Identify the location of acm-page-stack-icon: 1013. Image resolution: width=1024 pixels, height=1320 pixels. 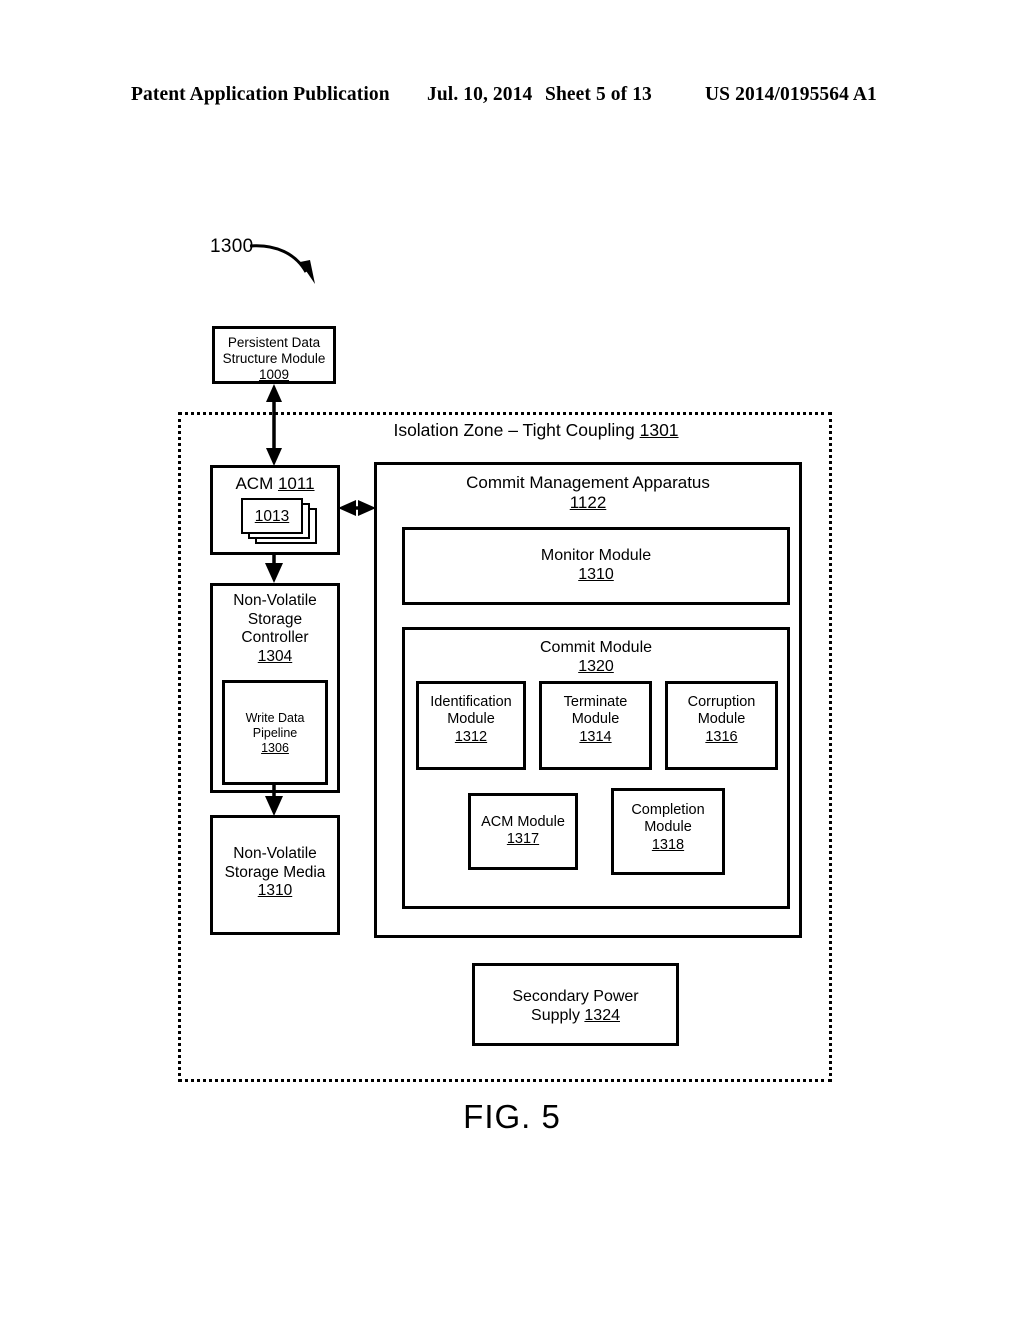
(280, 521).